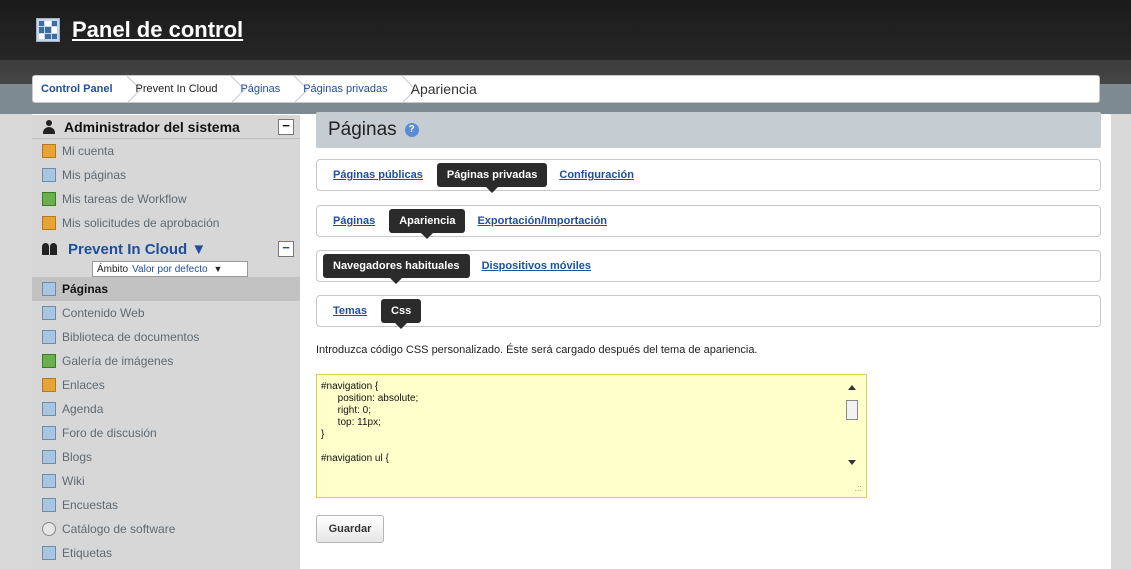 The image size is (1131, 569). What do you see at coordinates (49, 409) in the screenshot?
I see `calendar-icon` at bounding box center [49, 409].